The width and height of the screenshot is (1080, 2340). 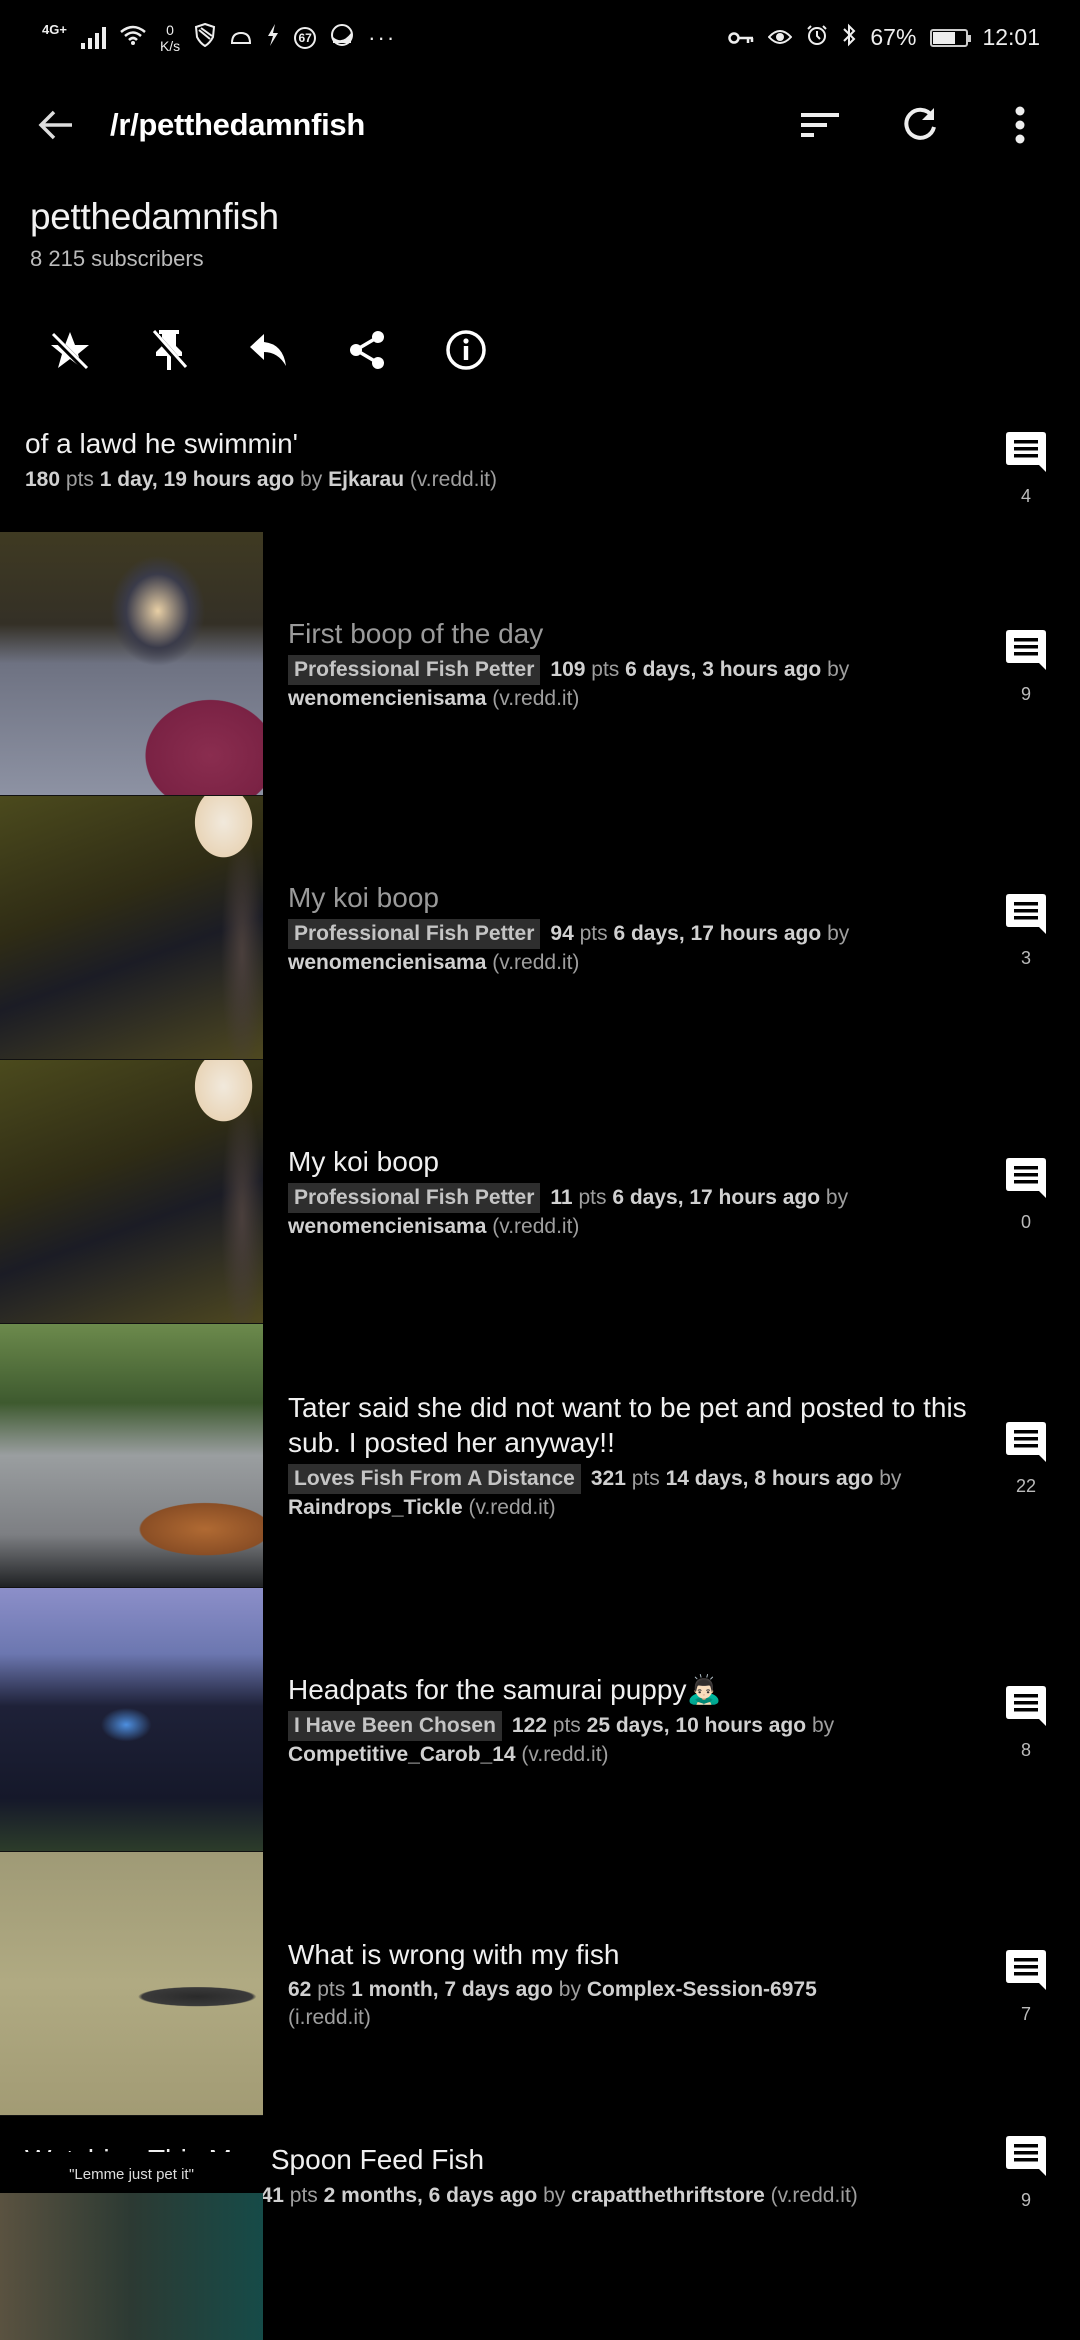 What do you see at coordinates (329, 2017) in the screenshot?
I see `post-domain: (i.redd.it)` at bounding box center [329, 2017].